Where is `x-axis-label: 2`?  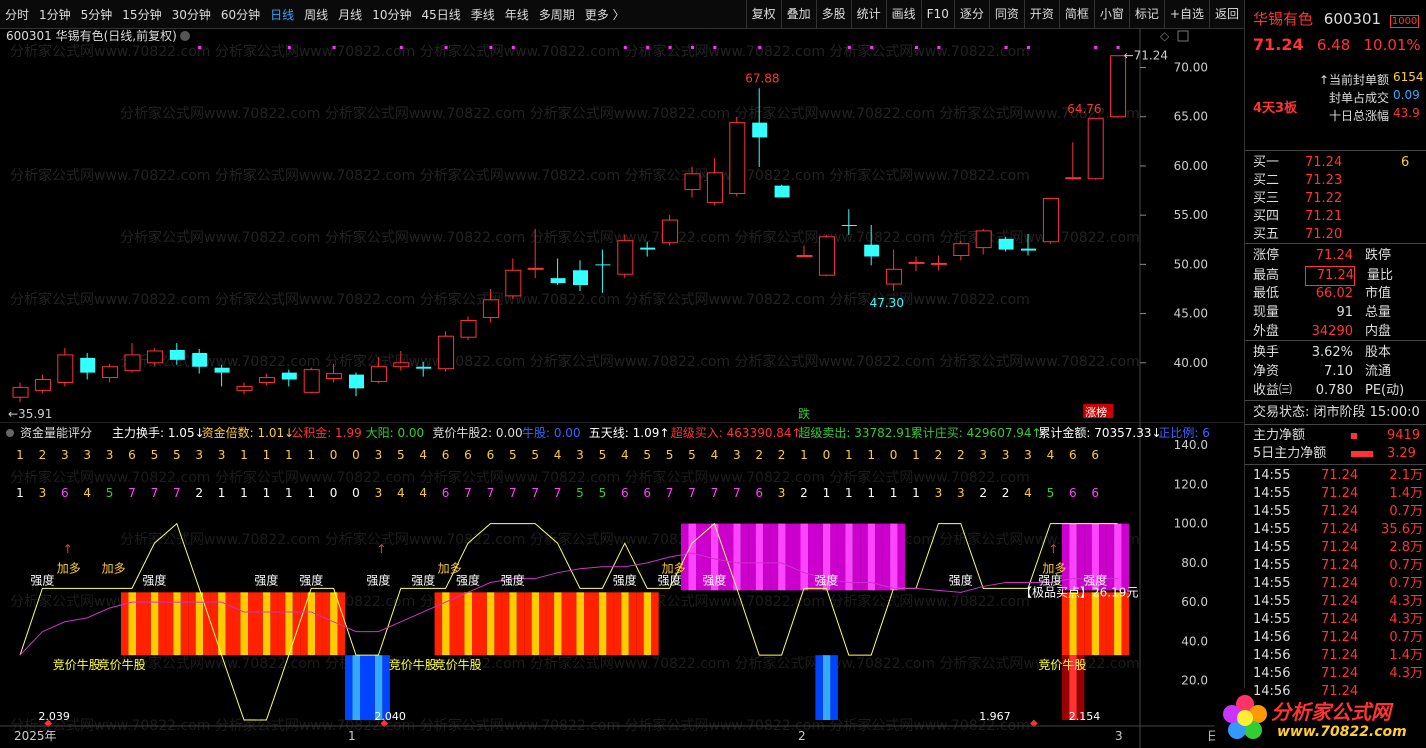 x-axis-label: 2 is located at coordinates (802, 736).